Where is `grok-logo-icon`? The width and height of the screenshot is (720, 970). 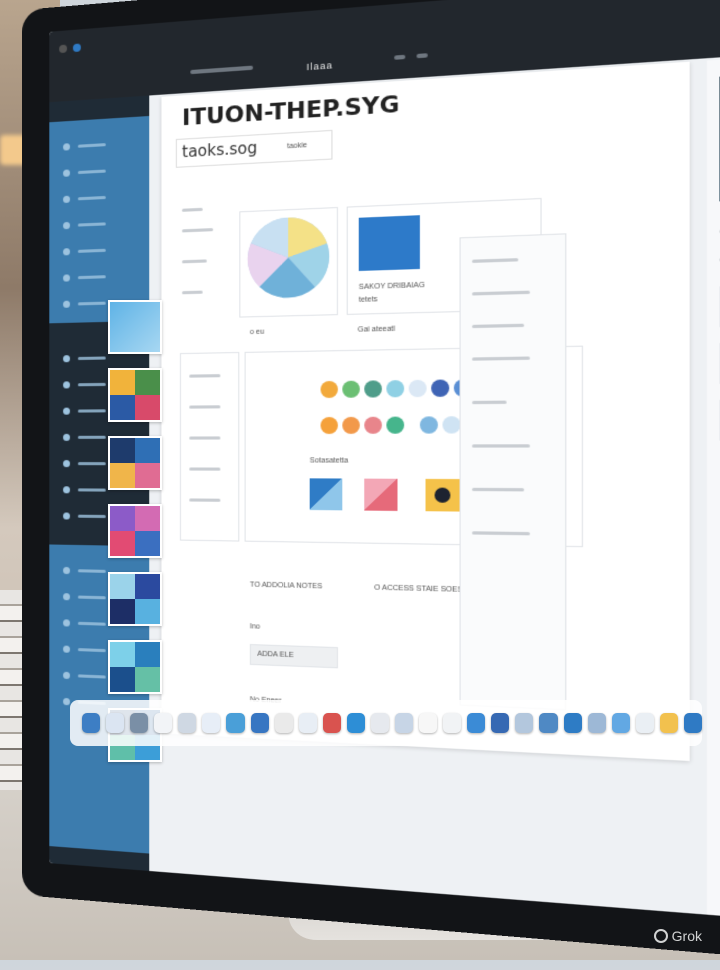
grok-logo-icon is located at coordinates (660, 936).